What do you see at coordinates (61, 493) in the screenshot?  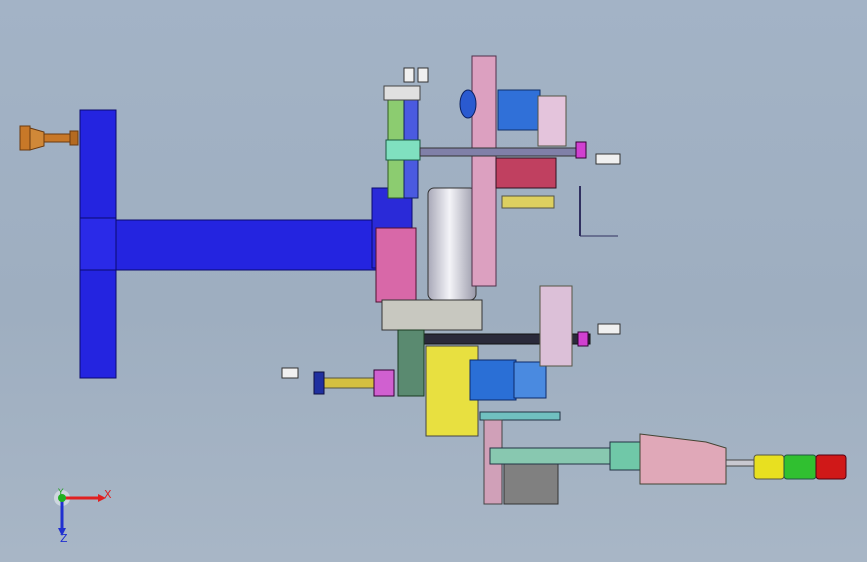 I see `y-axis-label: Y` at bounding box center [61, 493].